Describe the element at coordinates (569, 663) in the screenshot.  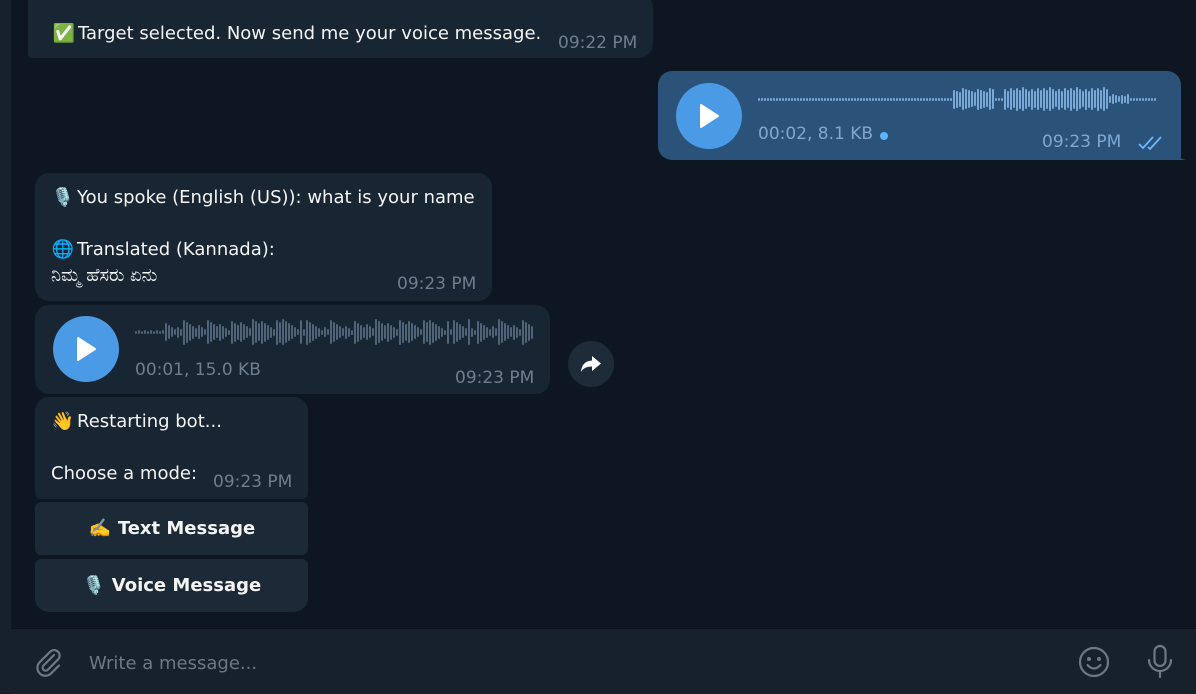
I see `message-input` at that location.